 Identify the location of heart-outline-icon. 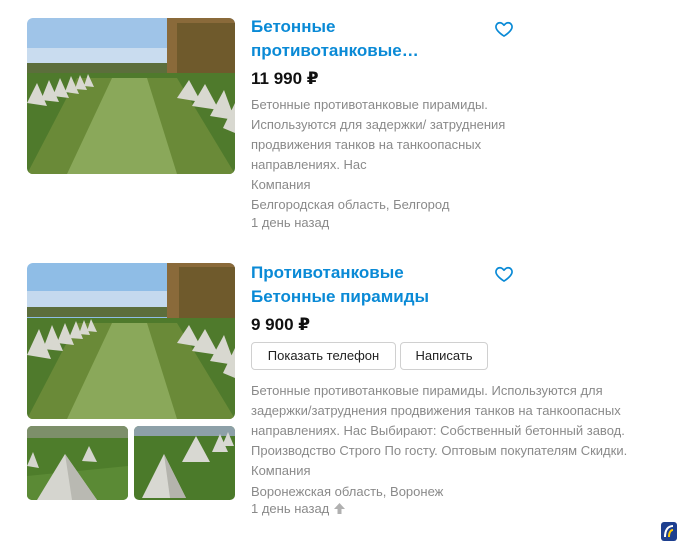
(504, 274).